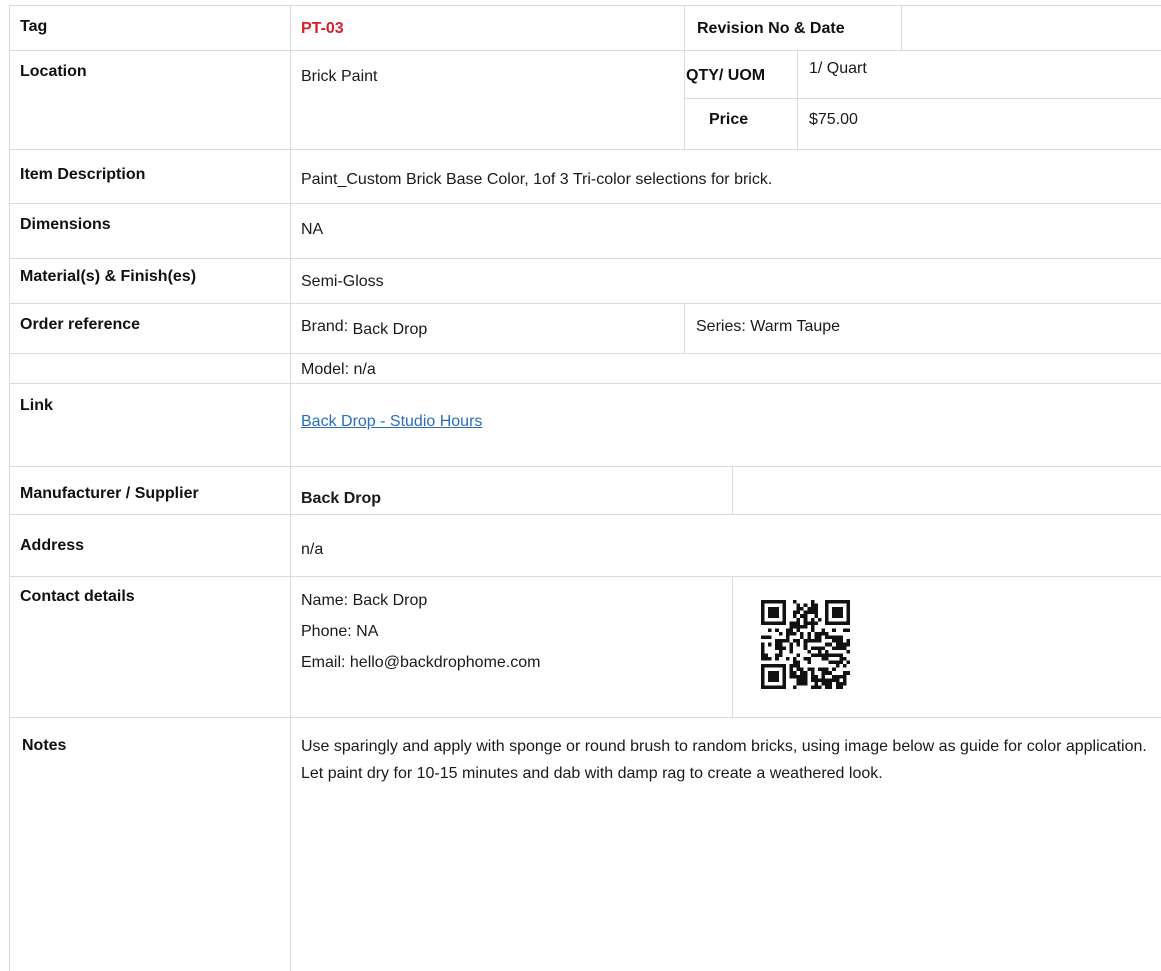 The width and height of the screenshot is (1161, 971). What do you see at coordinates (44, 745) in the screenshot?
I see `notes-label: Notes` at bounding box center [44, 745].